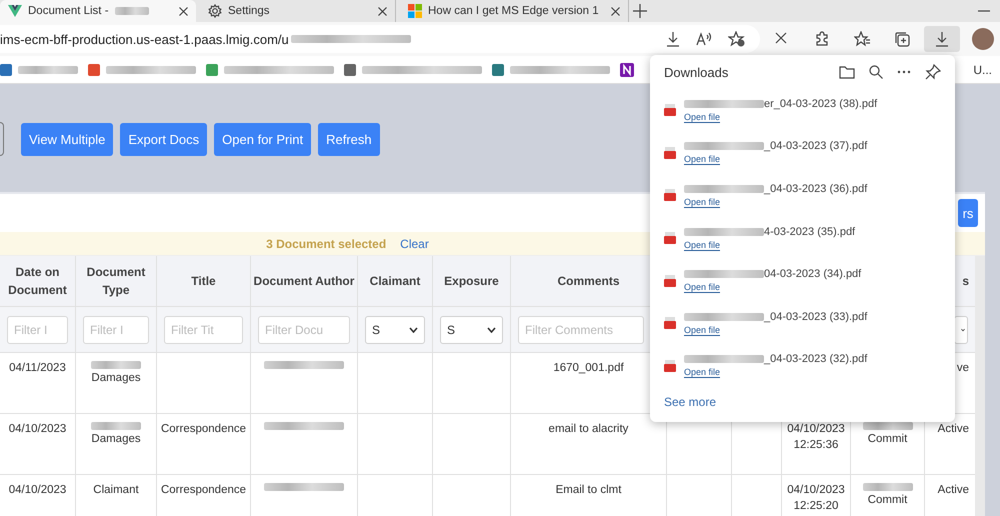  I want to click on star-plus-icon, so click(737, 39).